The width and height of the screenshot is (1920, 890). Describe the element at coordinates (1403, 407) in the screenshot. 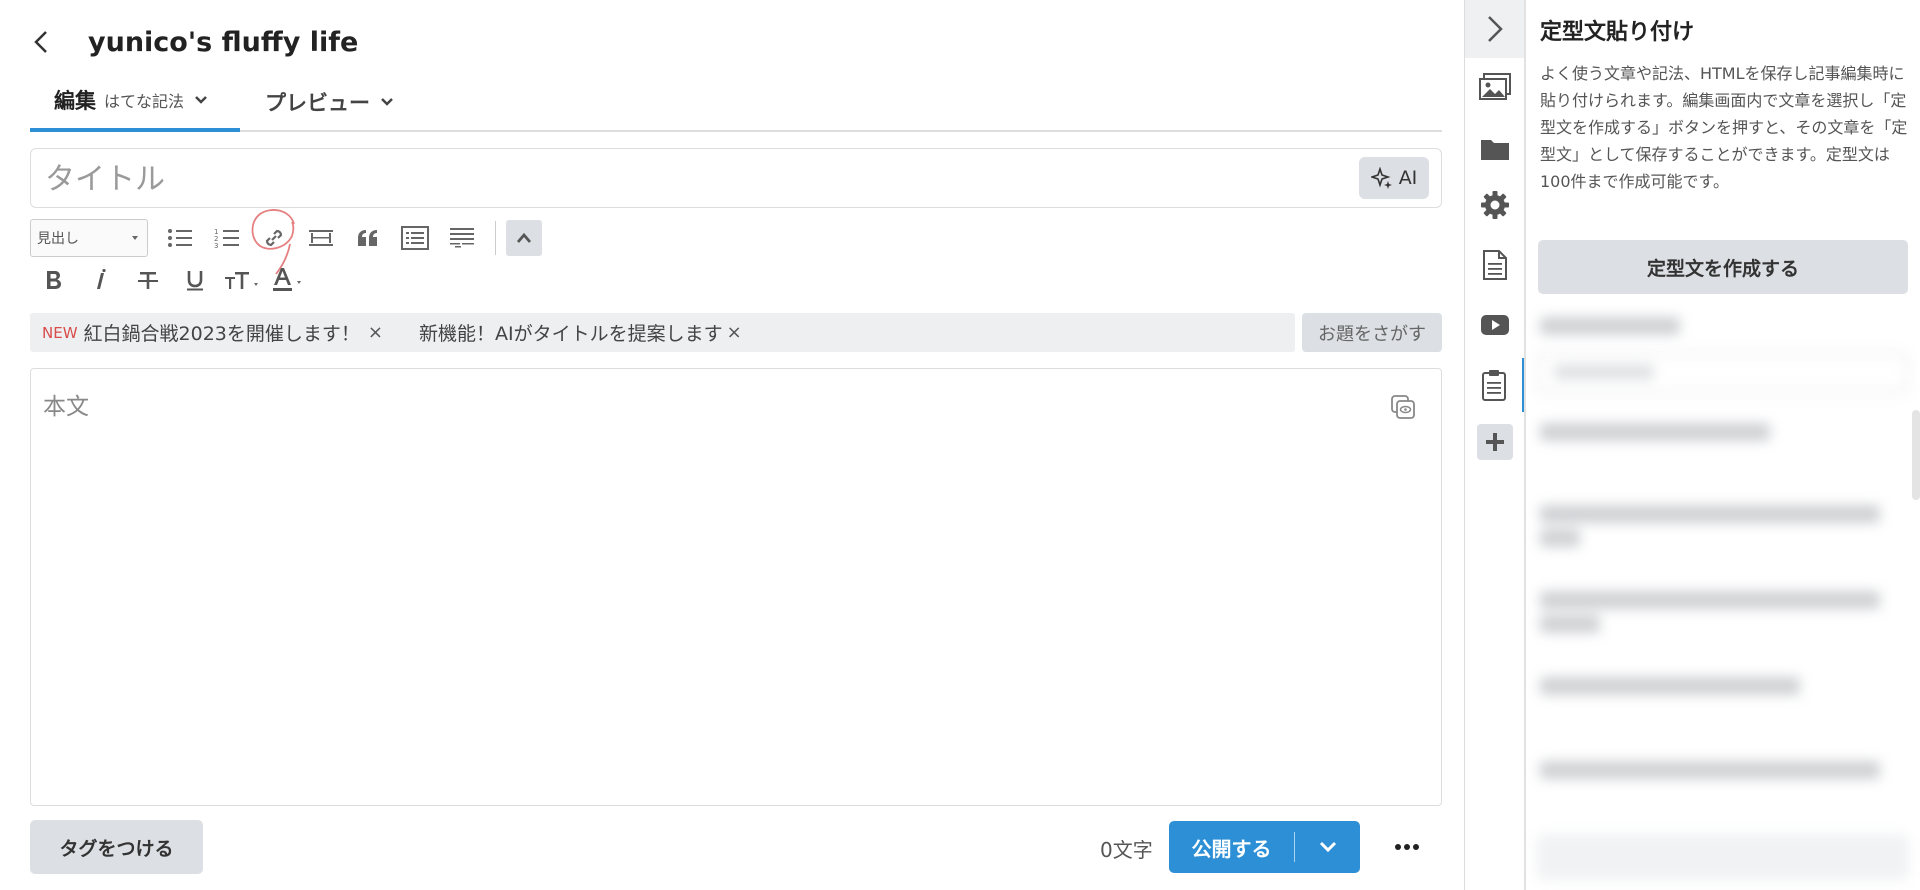

I see `preview-copy-icon` at that location.